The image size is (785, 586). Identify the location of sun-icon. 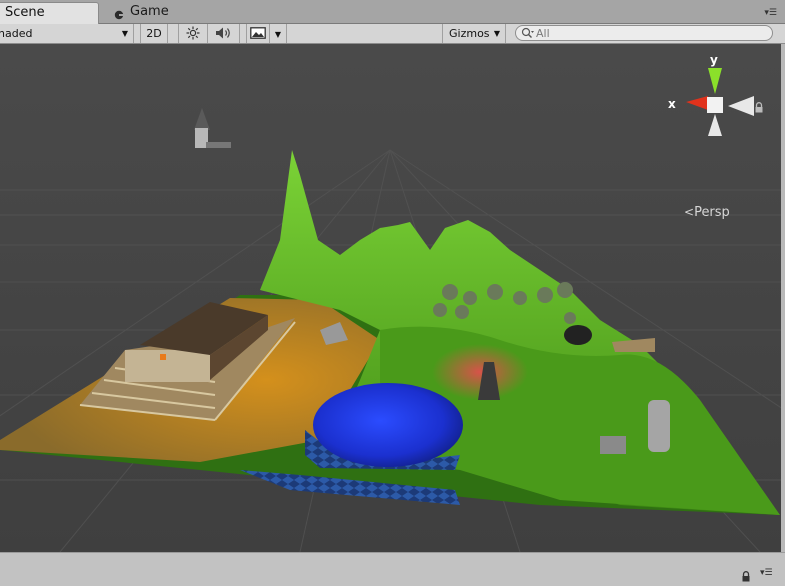
(193, 33).